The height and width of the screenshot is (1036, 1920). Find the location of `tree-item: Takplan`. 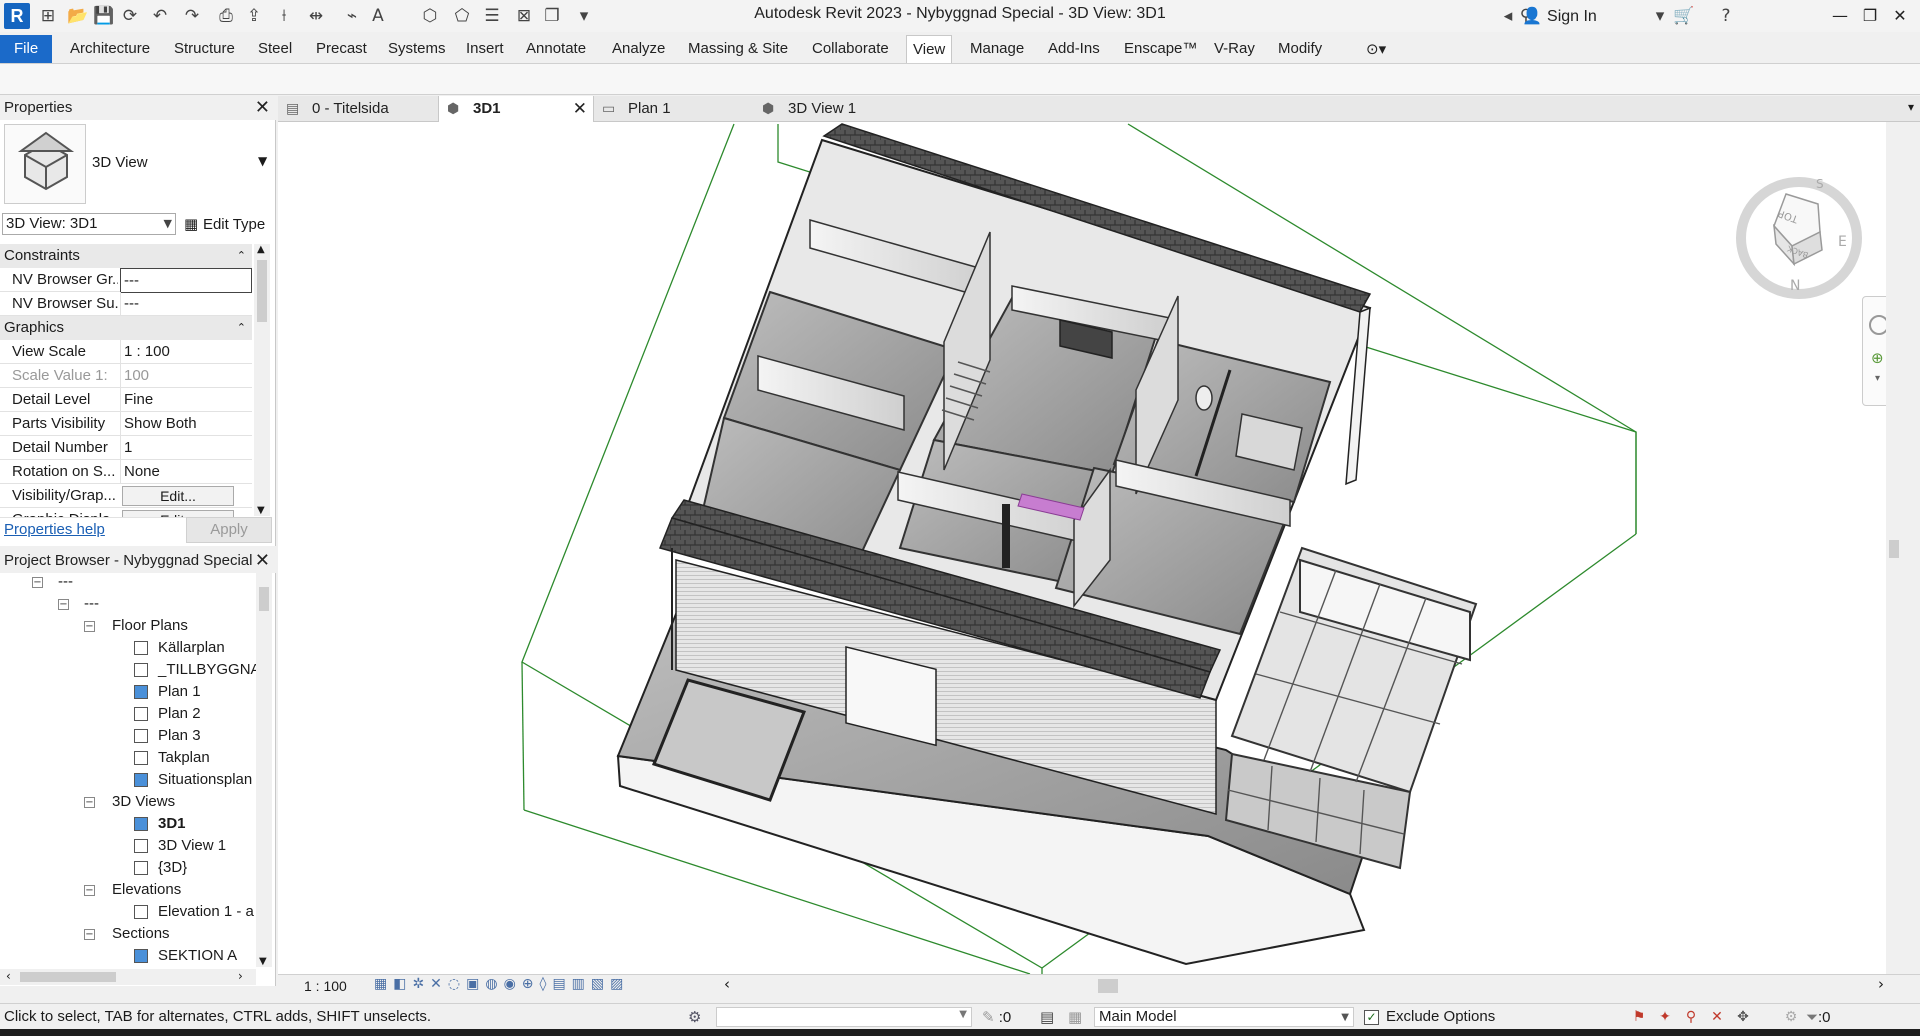

tree-item: Takplan is located at coordinates (128, 758).